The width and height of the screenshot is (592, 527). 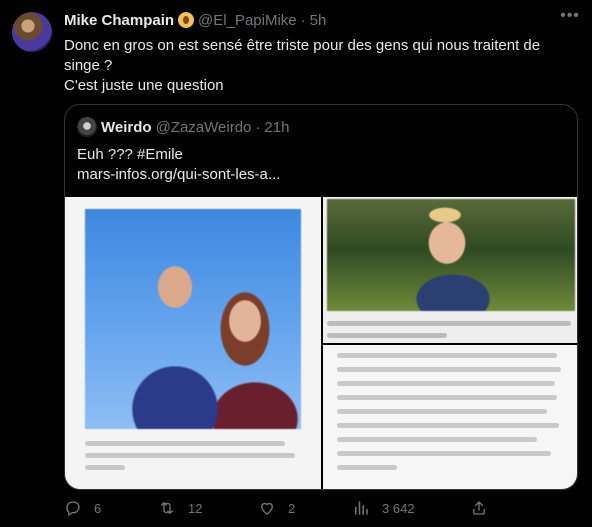 I want to click on retweet-count: 12, so click(x=195, y=508).